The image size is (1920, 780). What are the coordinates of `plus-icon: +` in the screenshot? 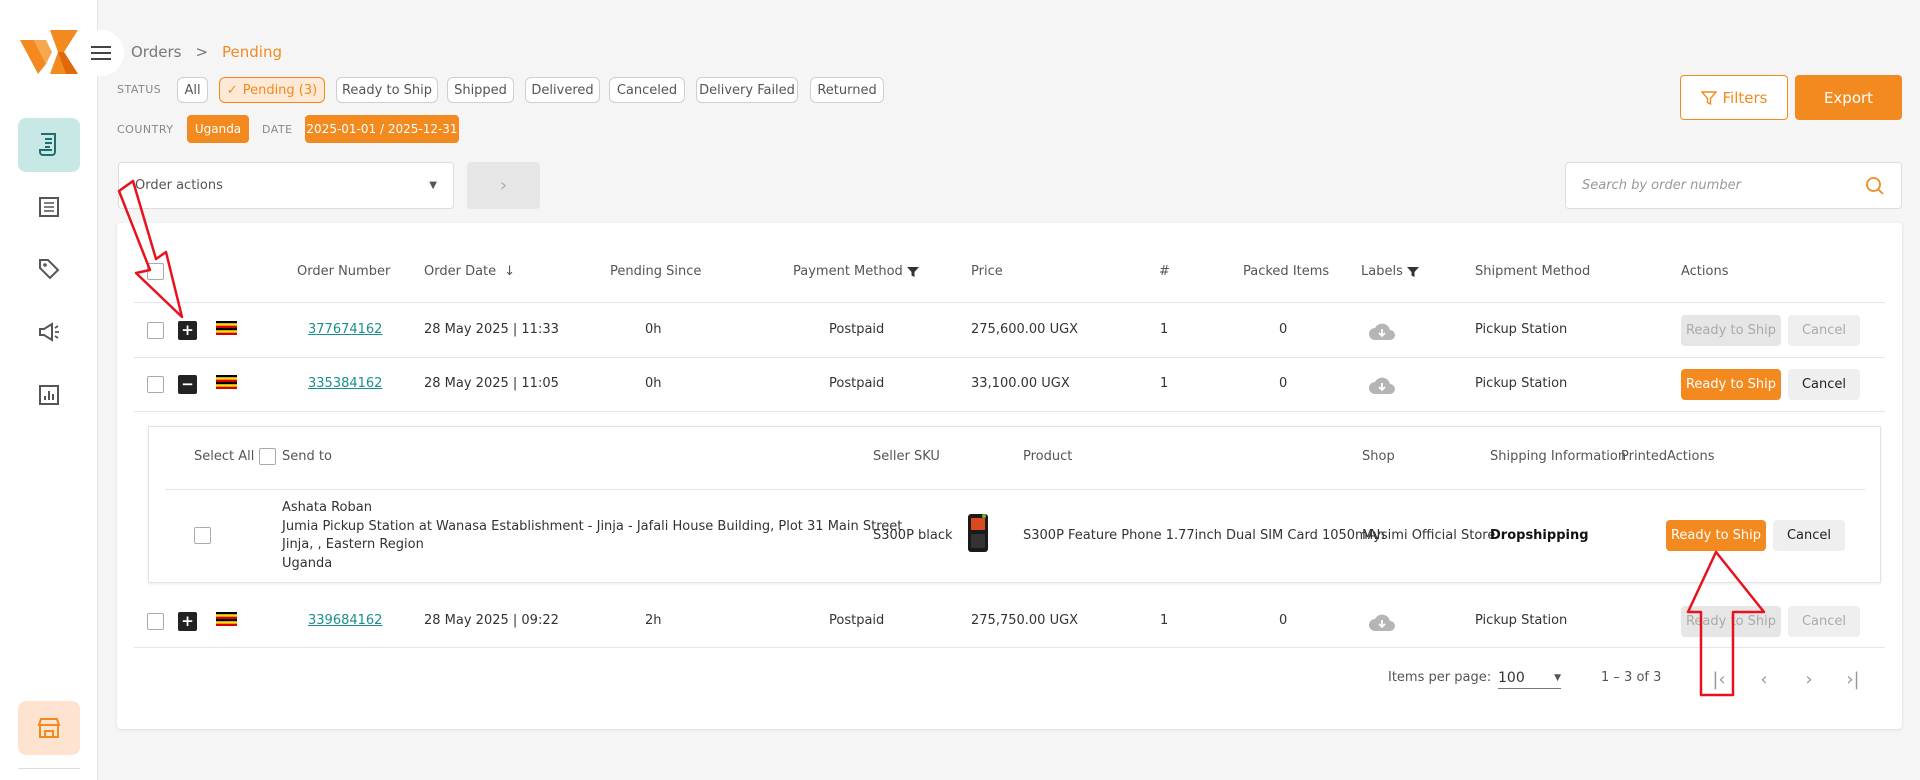 It's located at (187, 621).